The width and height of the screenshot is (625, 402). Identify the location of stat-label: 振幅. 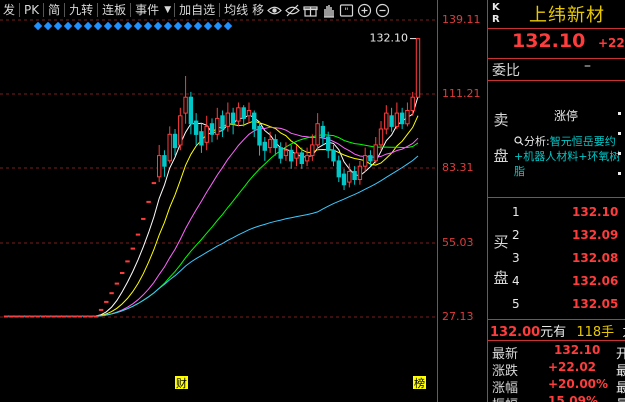
(505, 398).